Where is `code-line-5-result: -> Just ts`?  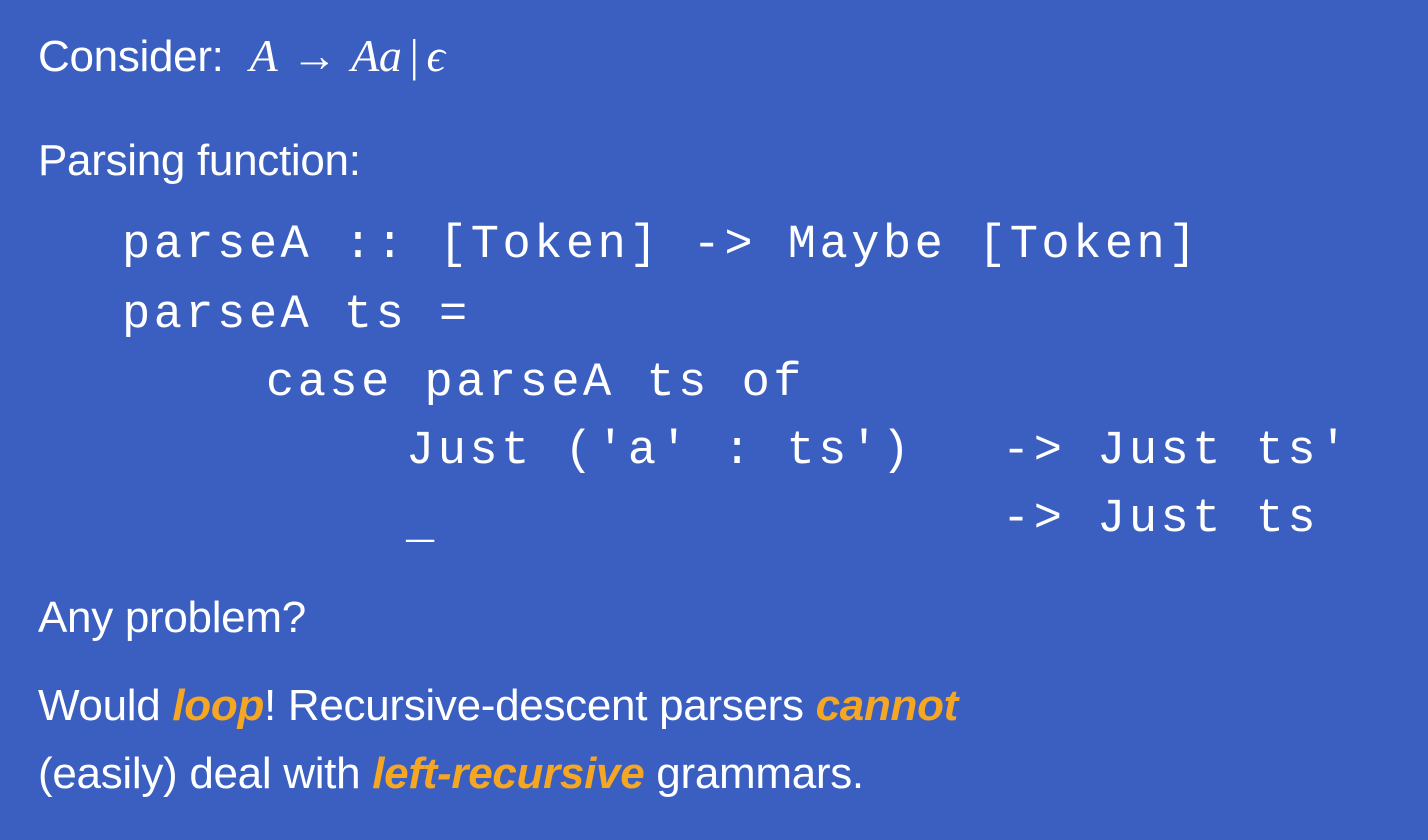
code-line-5-result: -> Just ts is located at coordinates (1161, 519).